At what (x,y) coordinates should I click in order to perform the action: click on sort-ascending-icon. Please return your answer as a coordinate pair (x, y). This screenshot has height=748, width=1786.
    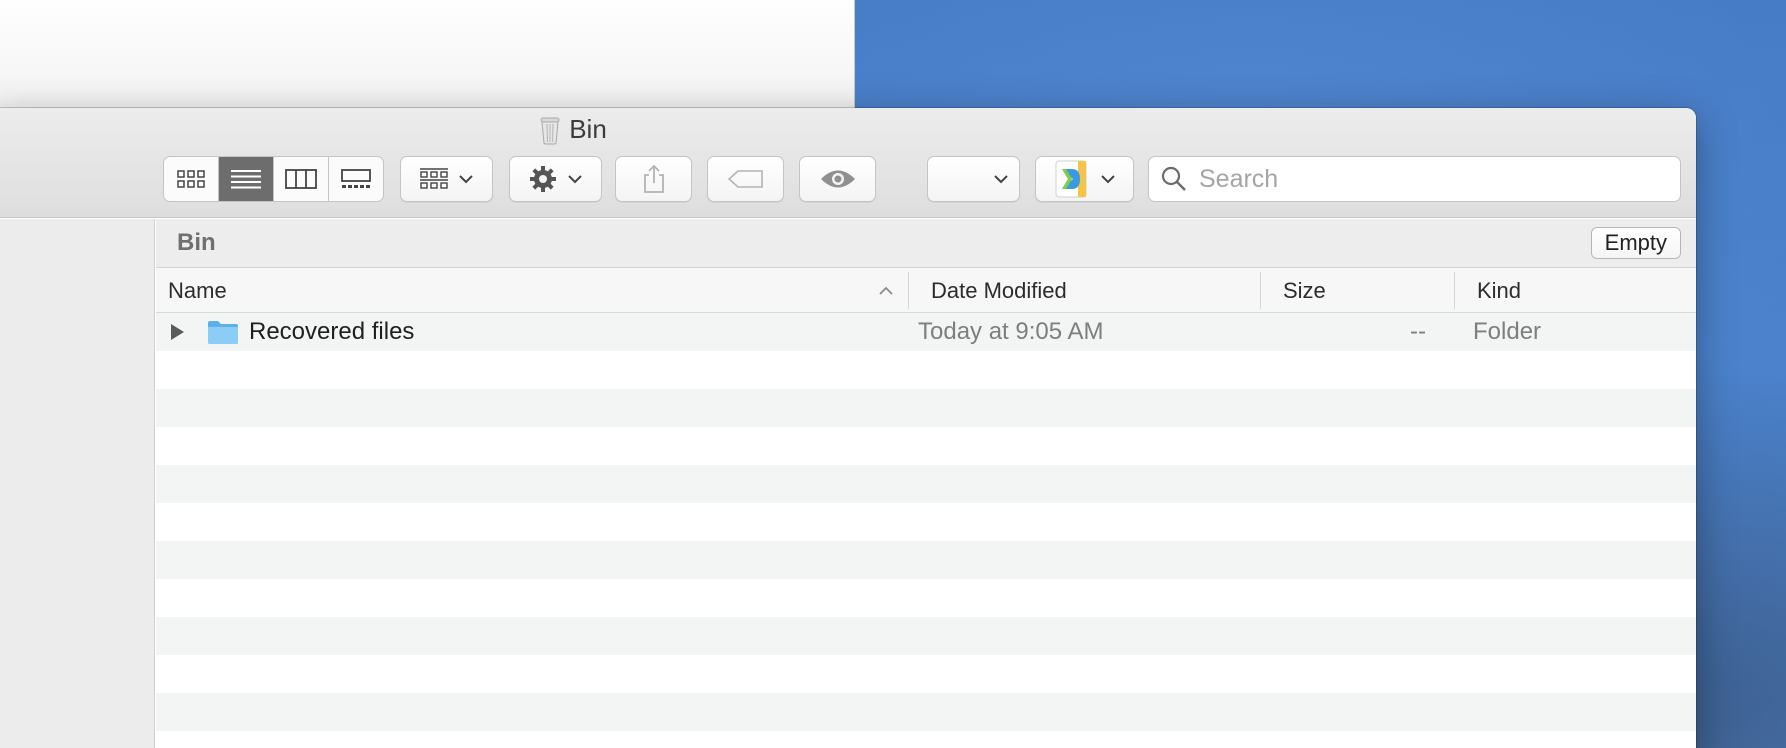
    Looking at the image, I should click on (886, 290).